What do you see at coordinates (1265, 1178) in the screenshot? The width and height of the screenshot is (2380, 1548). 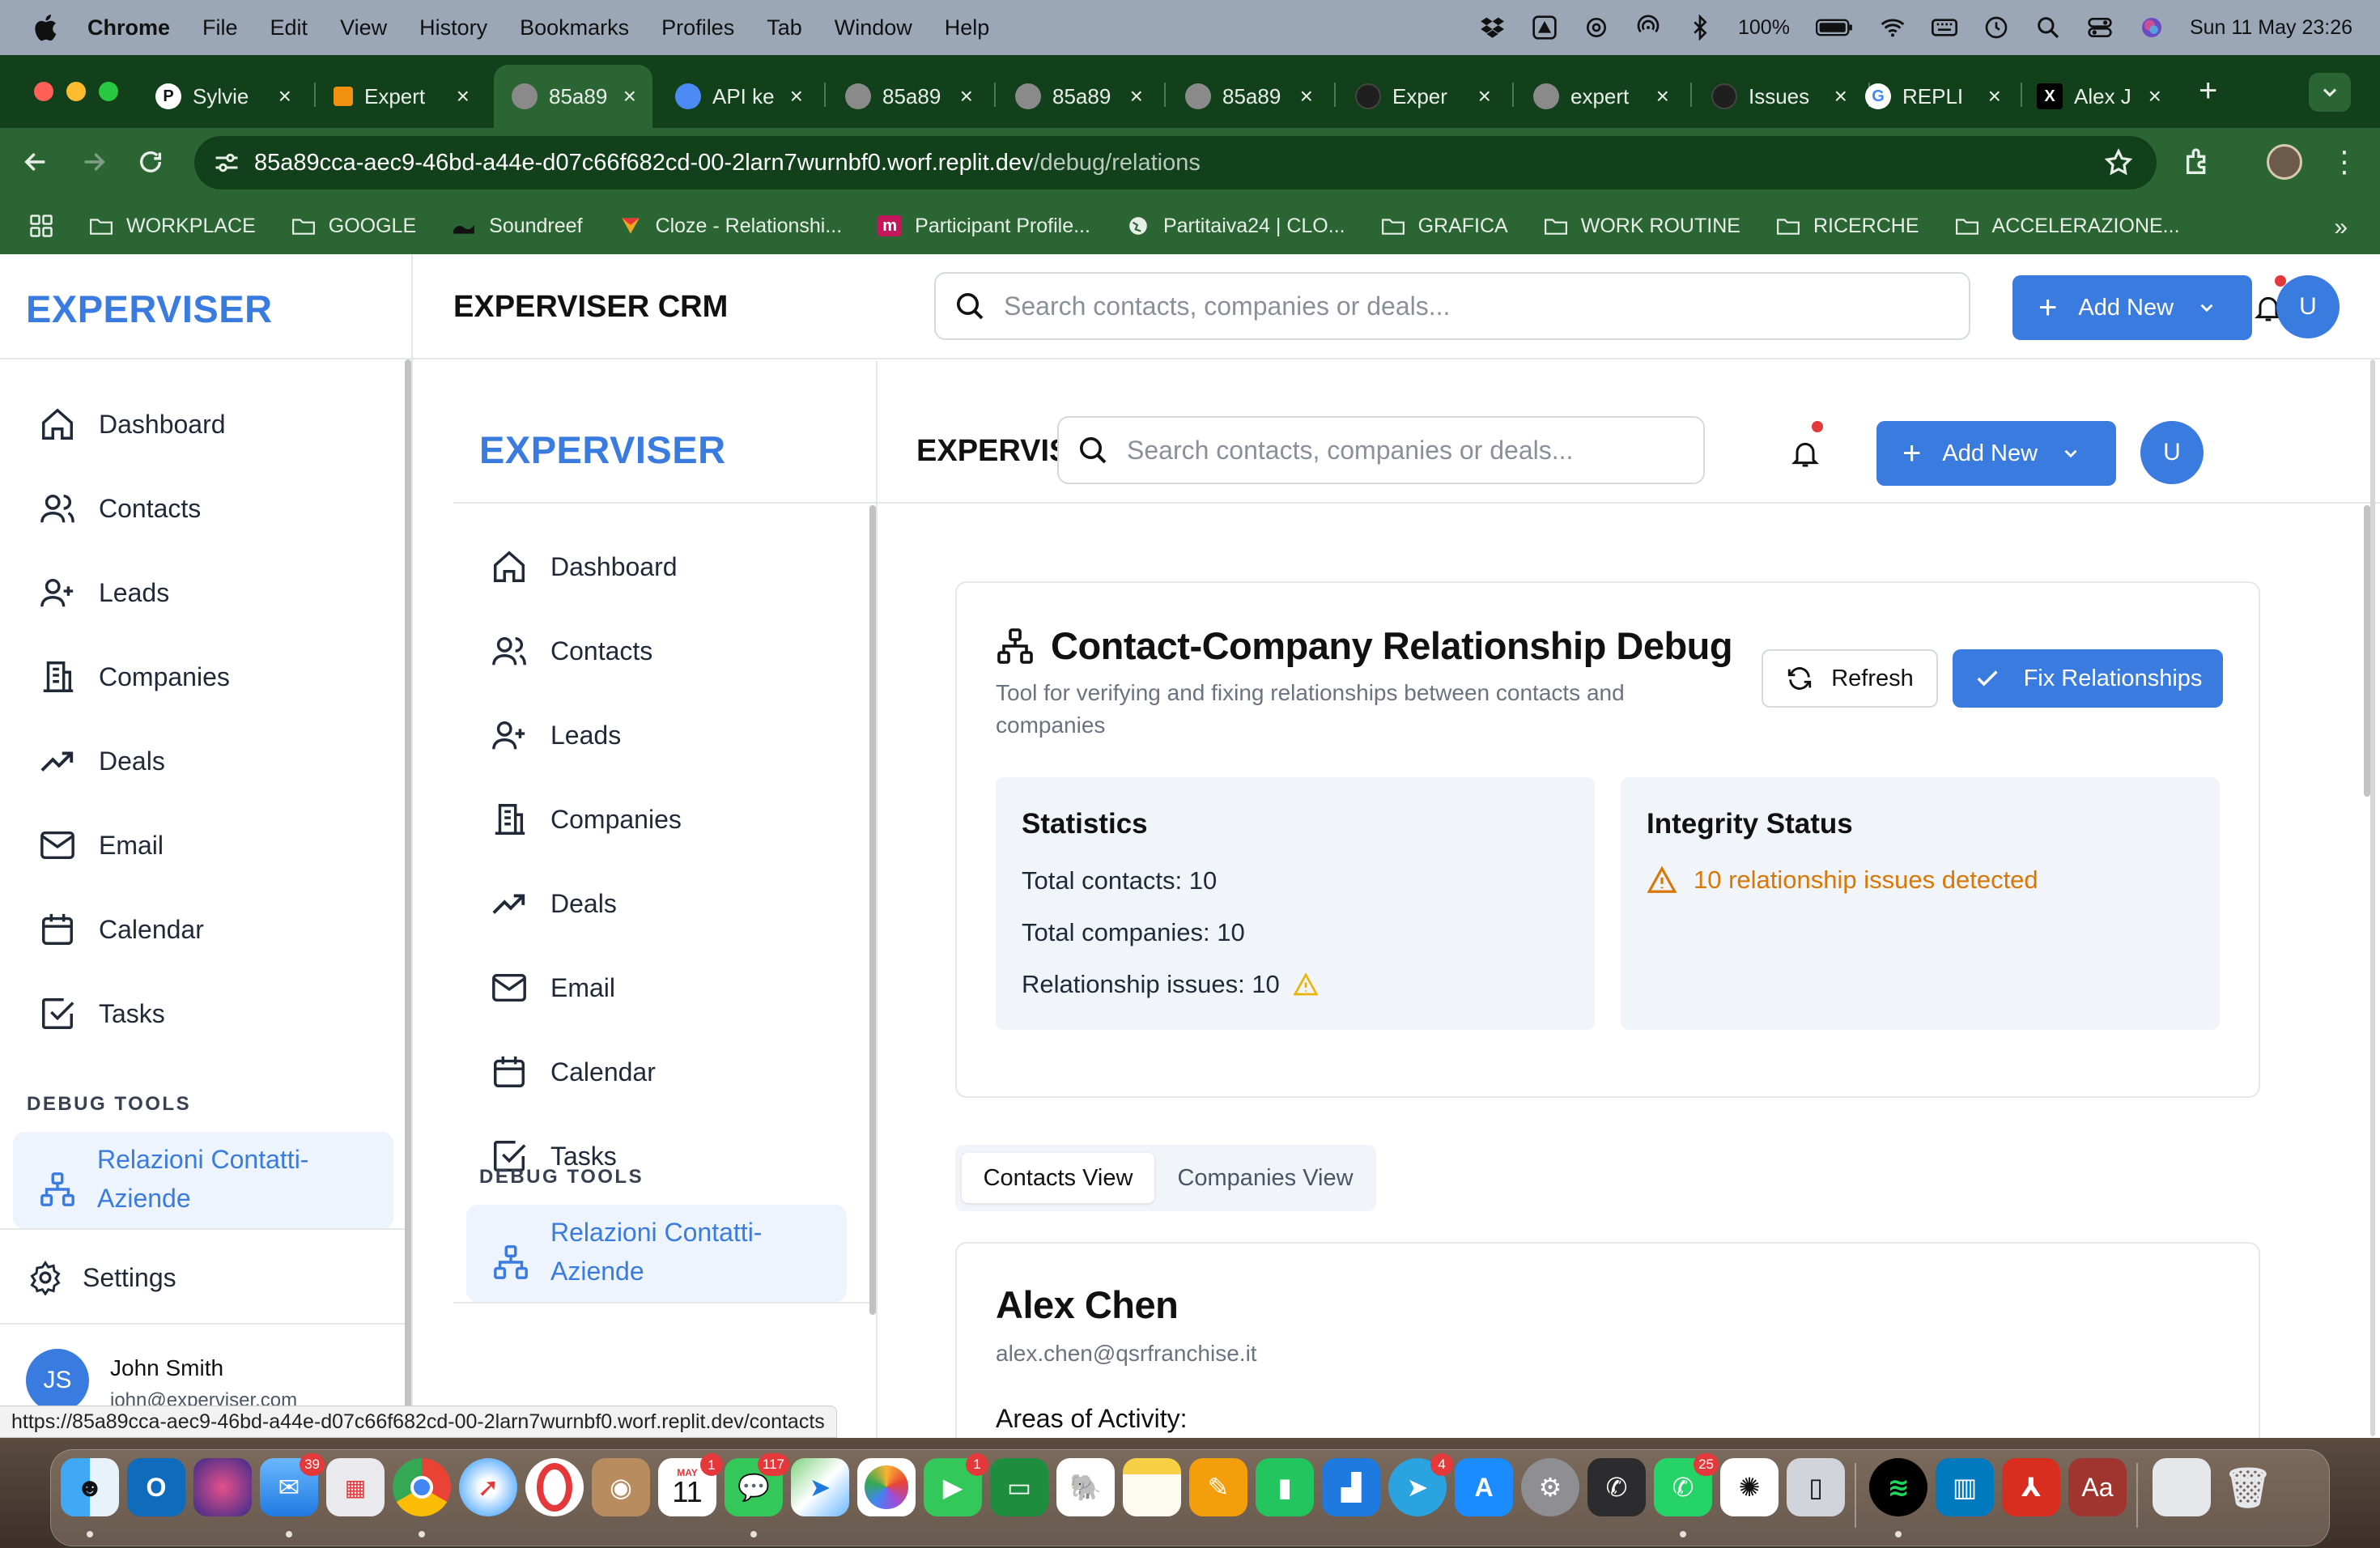 I see `tab-companies-view: Companies View` at bounding box center [1265, 1178].